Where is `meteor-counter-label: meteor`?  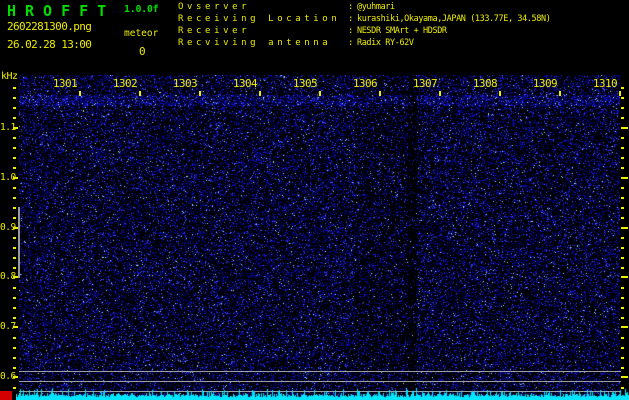
meteor-counter-label: meteor is located at coordinates (141, 33).